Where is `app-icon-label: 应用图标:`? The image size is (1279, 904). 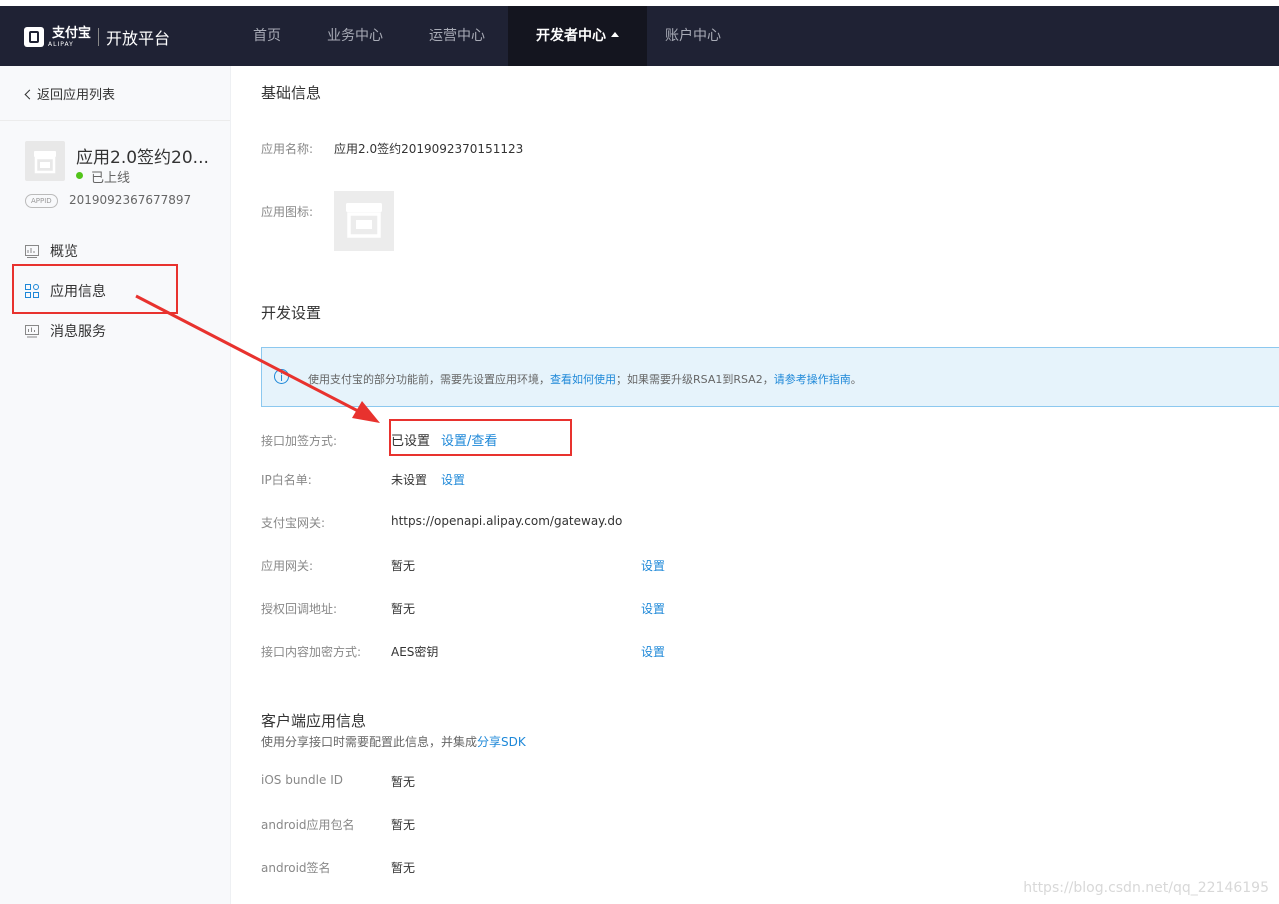
app-icon-label: 应用图标: is located at coordinates (287, 212).